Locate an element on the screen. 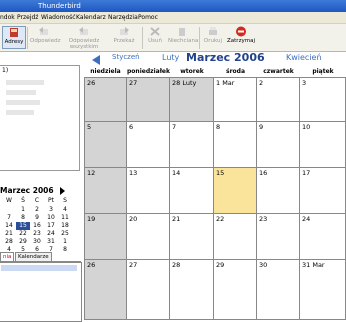  mini-day-cell: 18 is located at coordinates (65, 226).